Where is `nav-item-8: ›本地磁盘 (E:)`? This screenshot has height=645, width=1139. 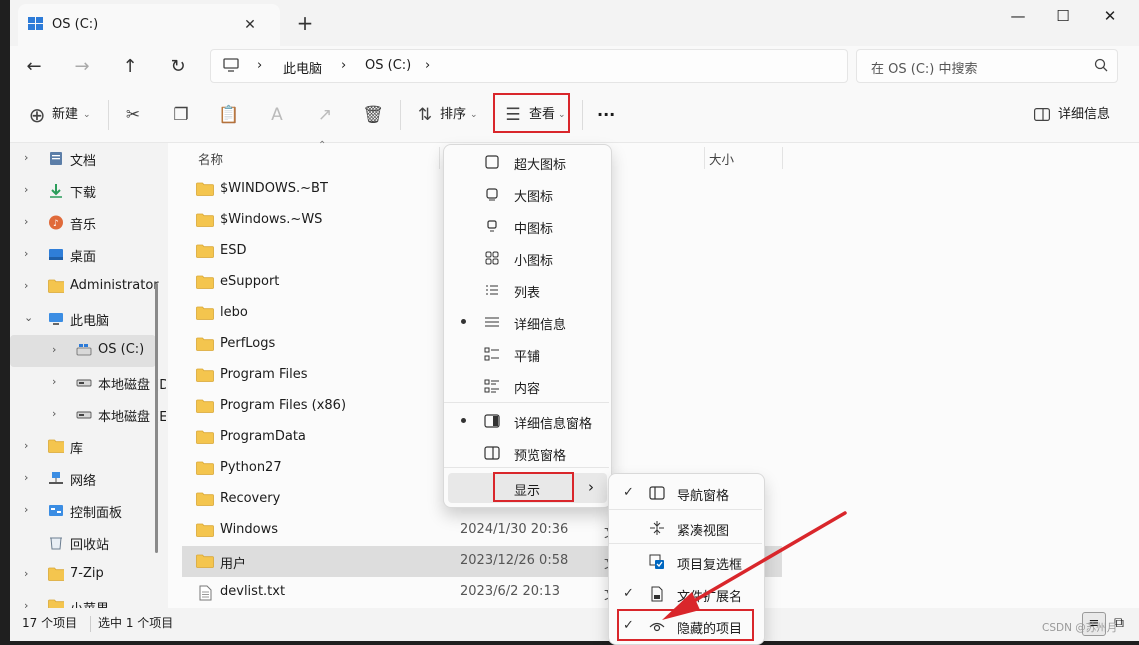 nav-item-8: ›本地磁盘 (E:) is located at coordinates (88, 415).